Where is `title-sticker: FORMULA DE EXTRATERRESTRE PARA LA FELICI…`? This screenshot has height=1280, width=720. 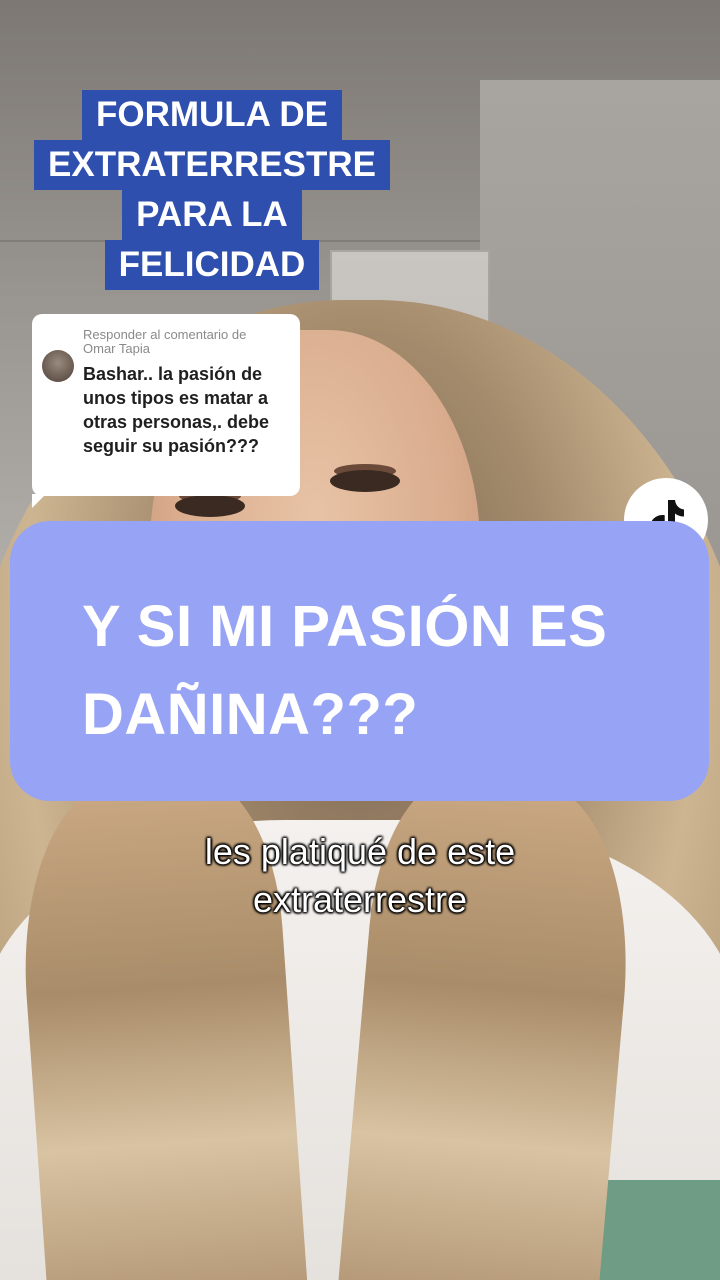
title-sticker: FORMULA DE EXTRATERRESTRE PARA LA FELICI… is located at coordinates (212, 190).